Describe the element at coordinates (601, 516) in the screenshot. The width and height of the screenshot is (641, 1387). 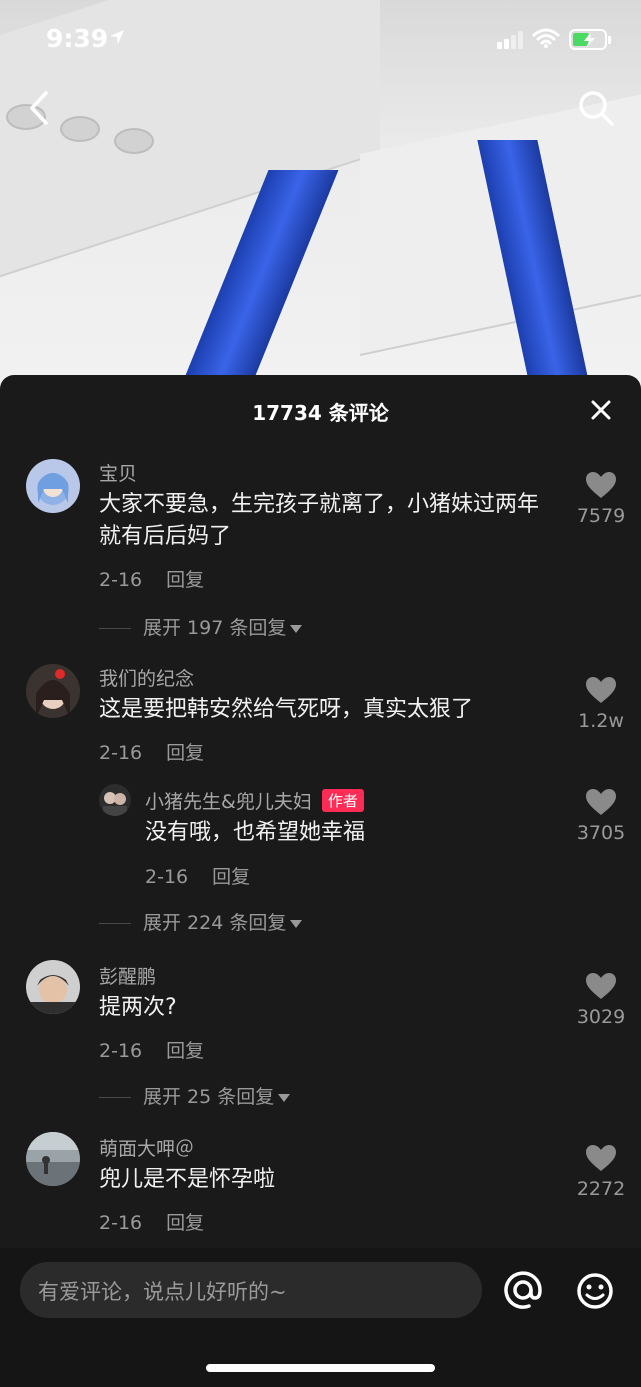
I see `like-count: 7579` at that location.